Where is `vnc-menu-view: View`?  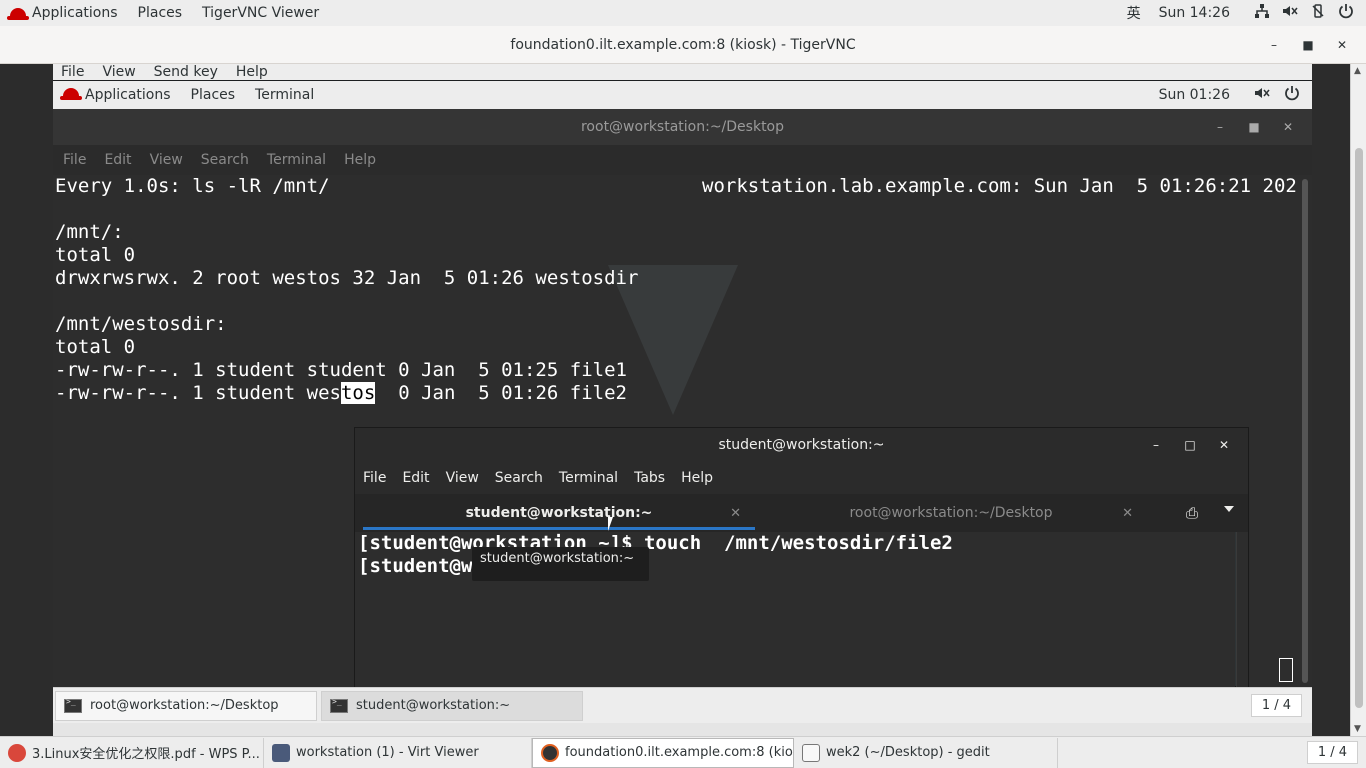 vnc-menu-view: View is located at coordinates (118, 72).